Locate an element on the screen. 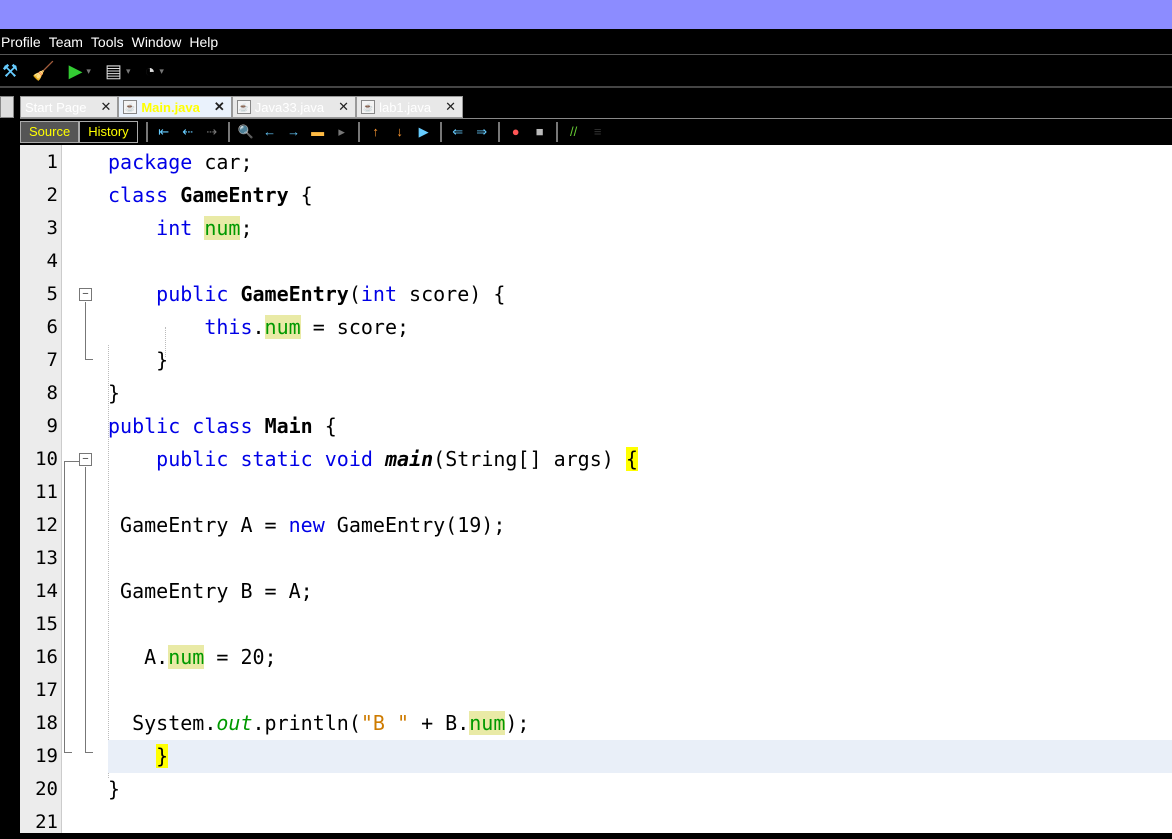 The height and width of the screenshot is (839, 1172). main-toolbar: ⚒ 🧹 ▶ ▾ ▤ ▾ ◔ ▾ is located at coordinates (586, 72).